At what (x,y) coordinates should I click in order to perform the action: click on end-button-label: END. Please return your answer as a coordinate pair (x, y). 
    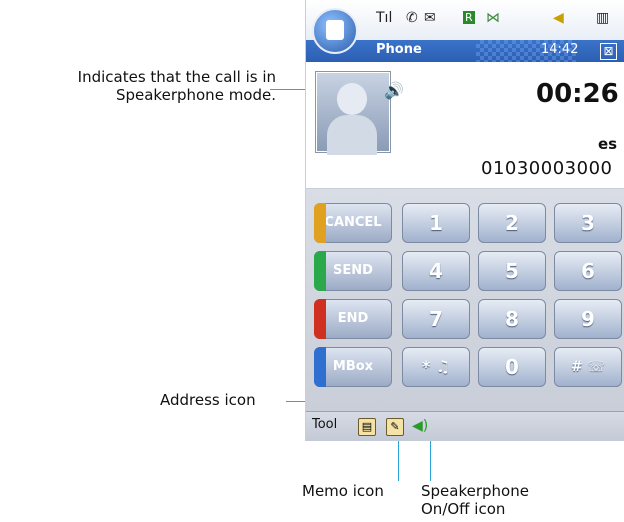
    Looking at the image, I should click on (353, 318).